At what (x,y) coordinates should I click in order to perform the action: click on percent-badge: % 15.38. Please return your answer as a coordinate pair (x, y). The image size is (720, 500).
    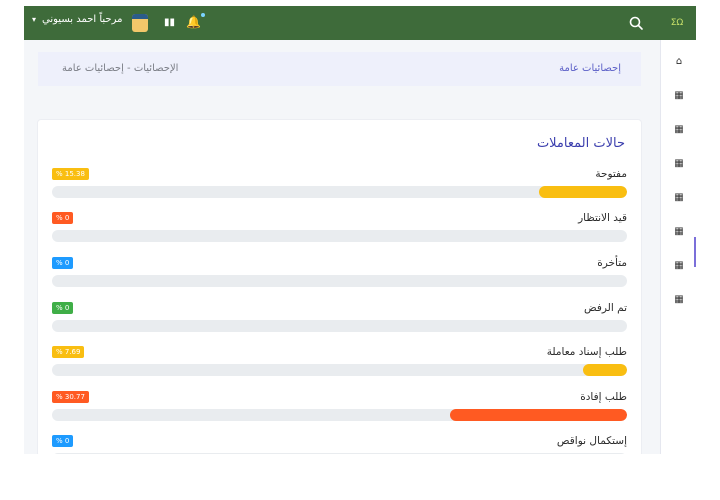
    Looking at the image, I should click on (70, 174).